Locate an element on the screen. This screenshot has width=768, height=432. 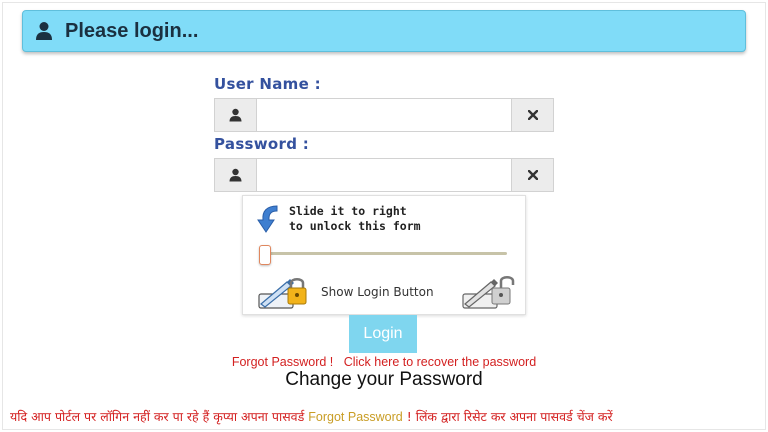
password-input is located at coordinates (384, 175).